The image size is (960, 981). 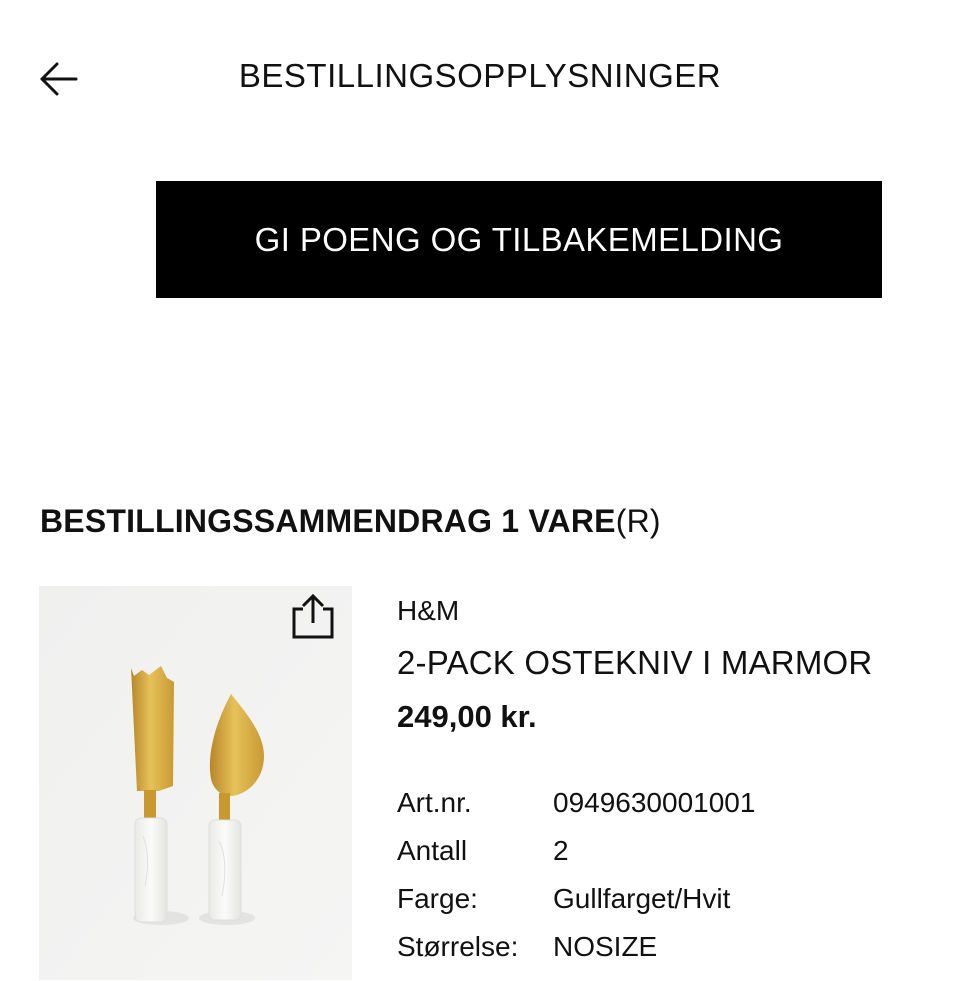 What do you see at coordinates (428, 610) in the screenshot?
I see `product-brand: H&M` at bounding box center [428, 610].